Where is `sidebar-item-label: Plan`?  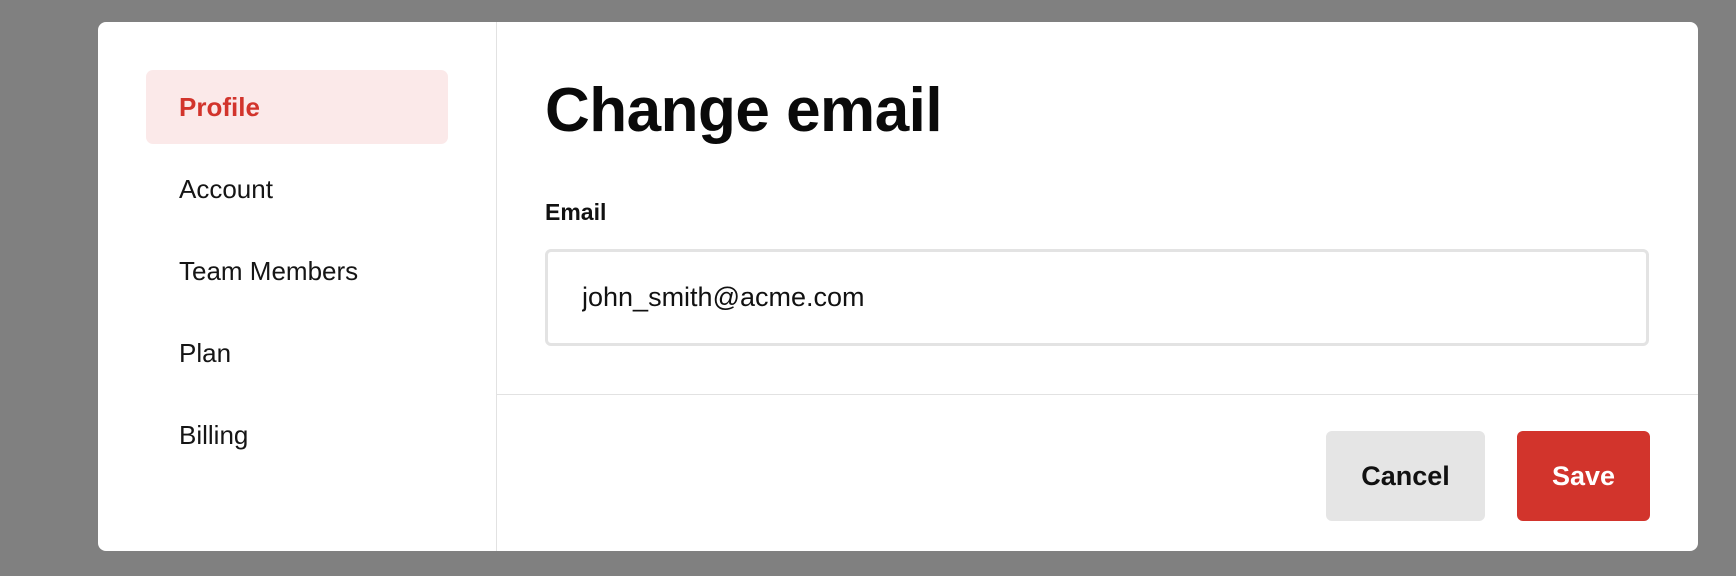
sidebar-item-label: Plan is located at coordinates (205, 352).